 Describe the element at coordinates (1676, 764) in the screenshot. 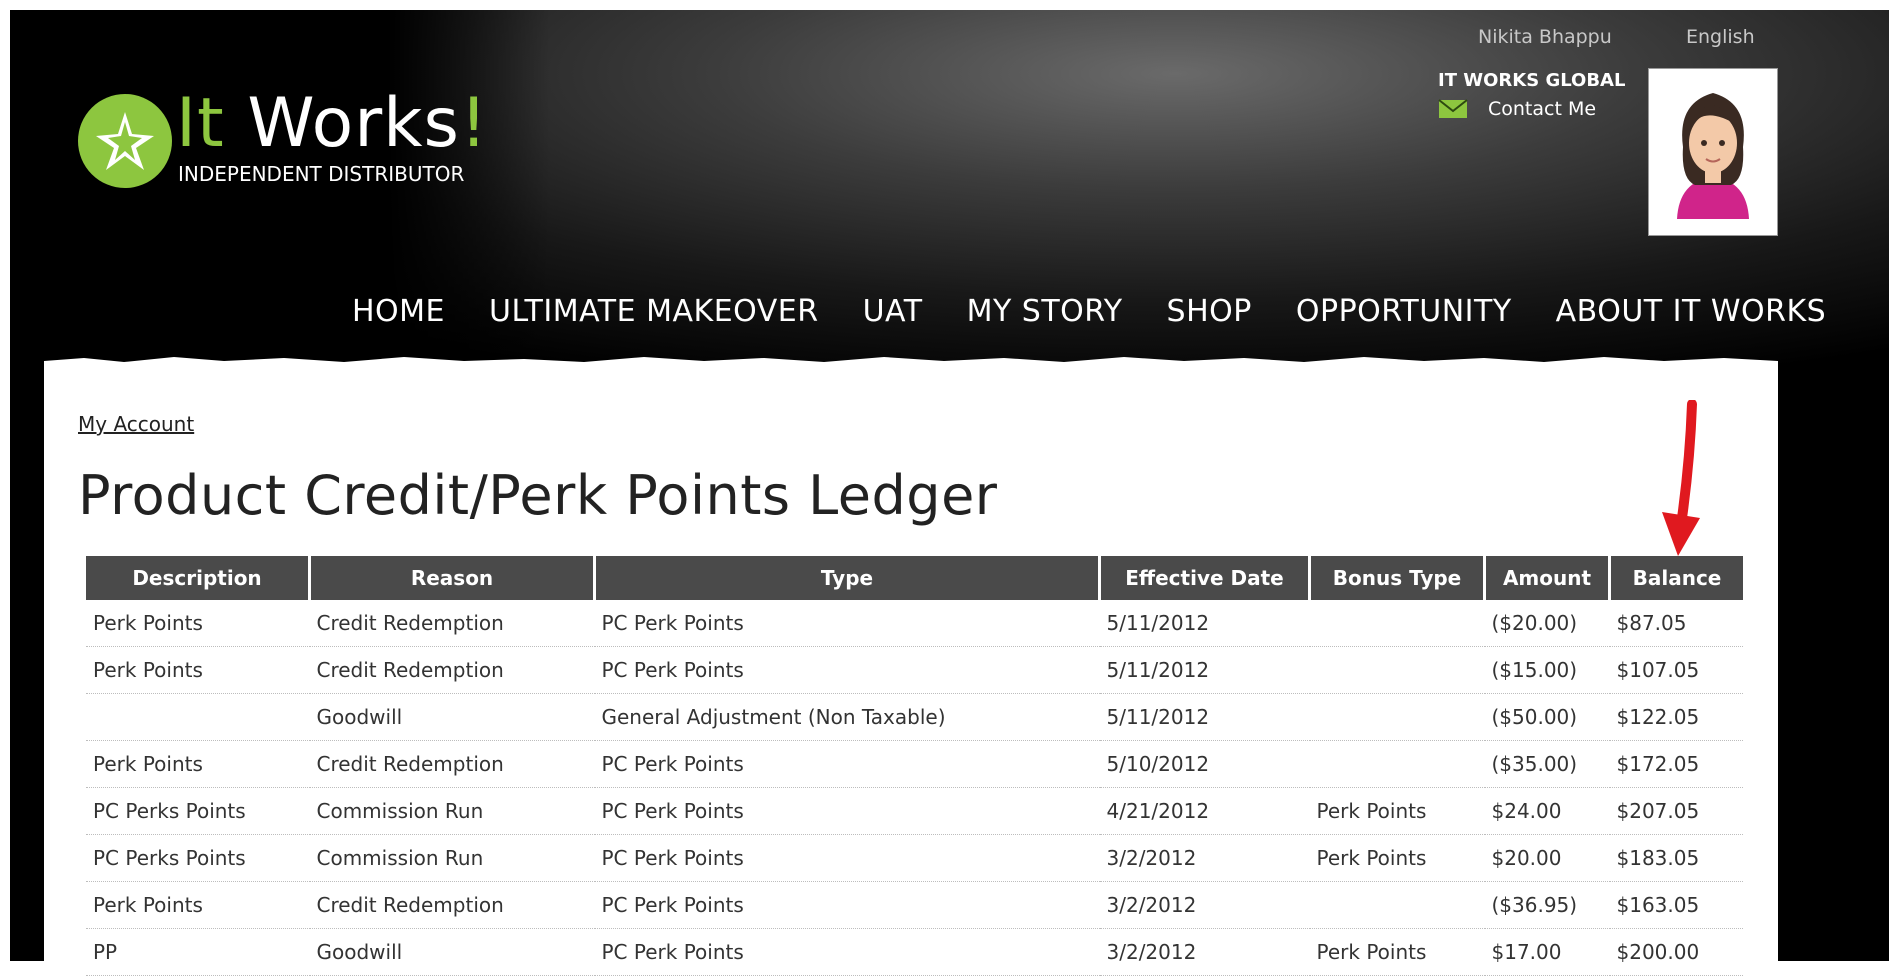

I see `cell-balance: $172.05` at that location.